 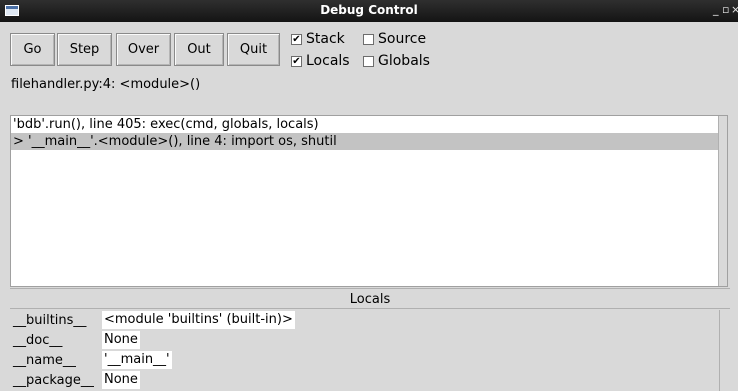 I want to click on maximize-icon: ▫, so click(x=725, y=9).